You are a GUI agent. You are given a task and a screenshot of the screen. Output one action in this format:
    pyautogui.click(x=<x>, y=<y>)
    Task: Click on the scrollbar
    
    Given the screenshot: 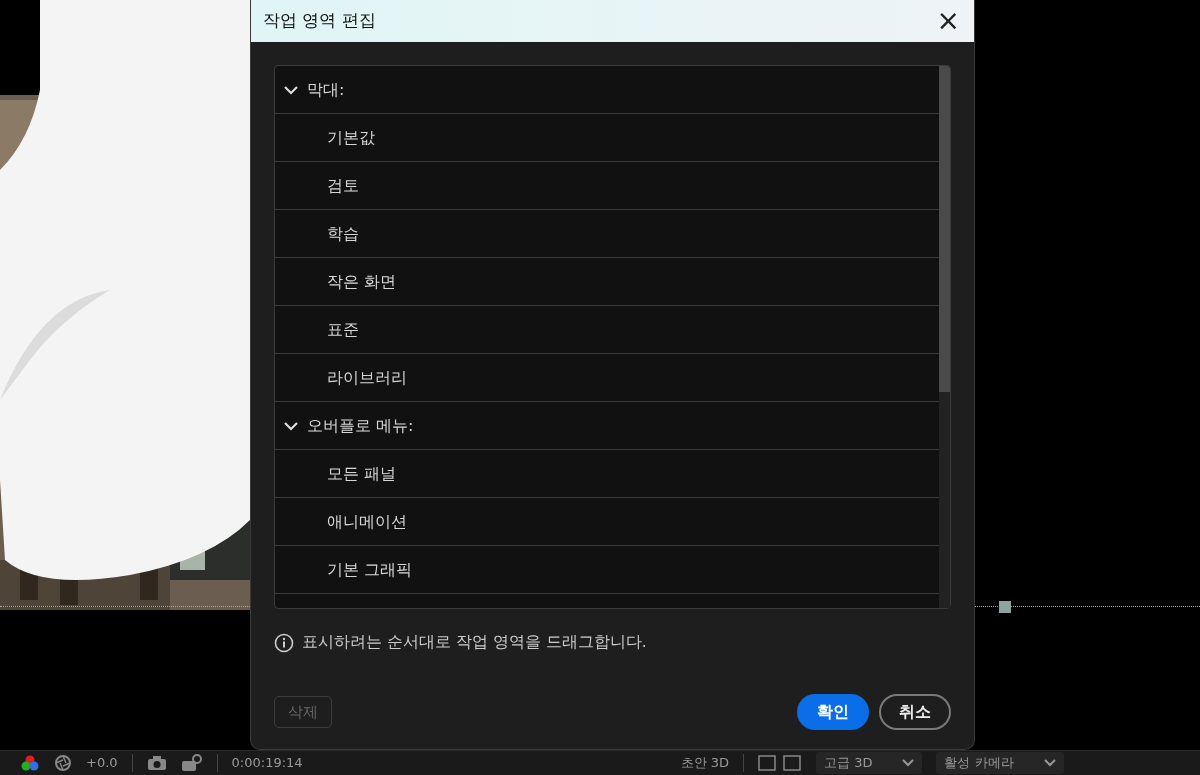 What is the action you would take?
    pyautogui.click(x=944, y=337)
    